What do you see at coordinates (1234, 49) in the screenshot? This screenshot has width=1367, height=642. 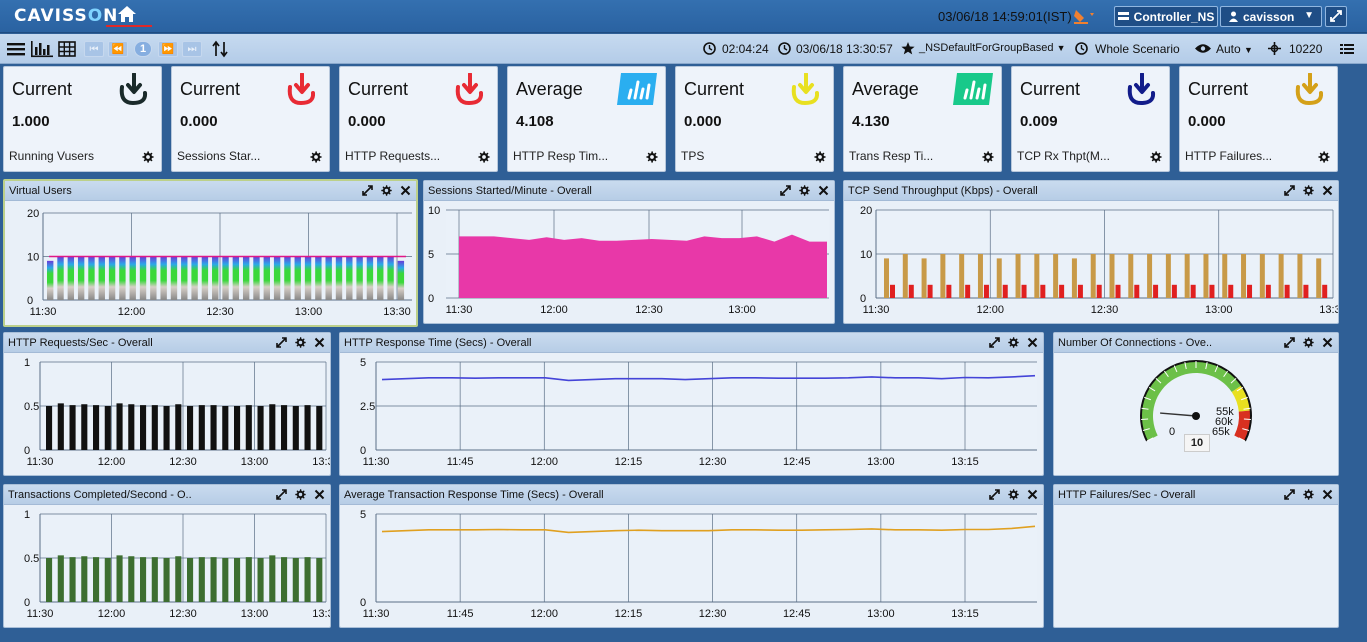 I see `mode-dropdown: Auto ▼` at bounding box center [1234, 49].